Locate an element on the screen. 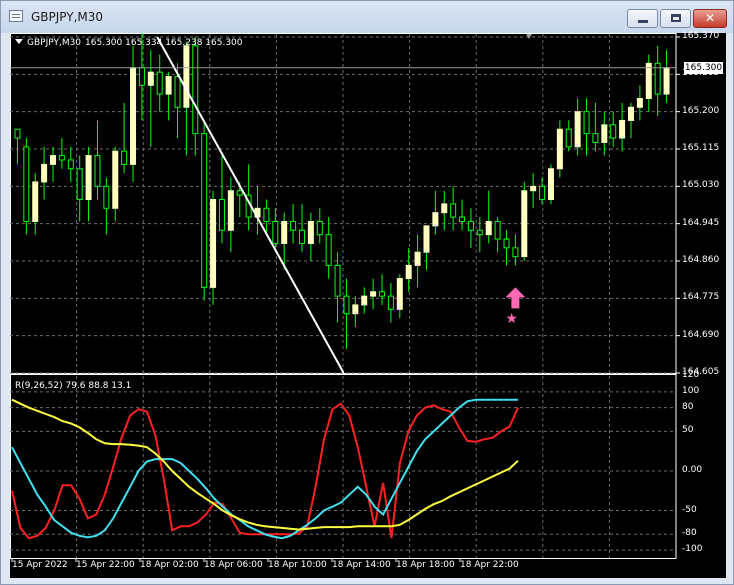 The height and width of the screenshot is (585, 734). maximize-icon is located at coordinates (676, 18).